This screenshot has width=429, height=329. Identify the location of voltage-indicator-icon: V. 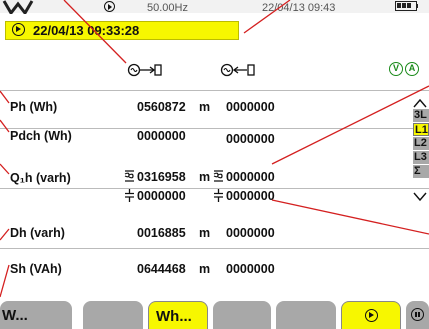
(396, 69).